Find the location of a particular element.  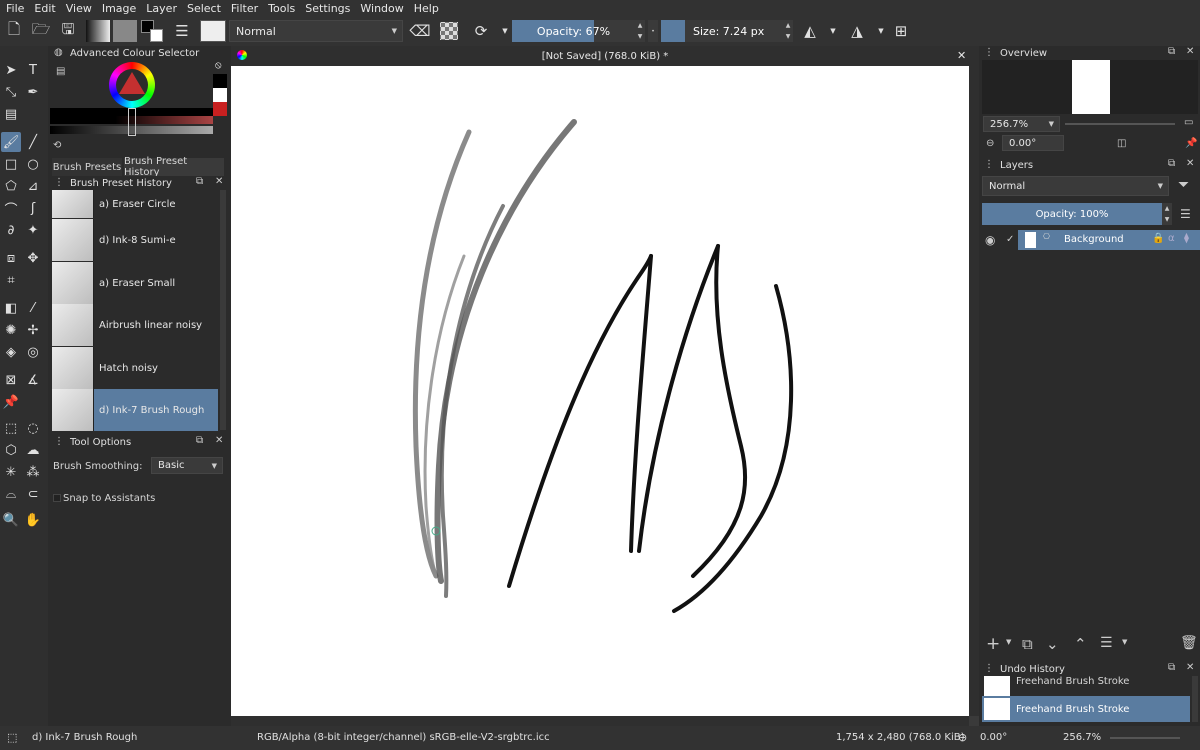

horizontal-scrollbar is located at coordinates (600, 721).